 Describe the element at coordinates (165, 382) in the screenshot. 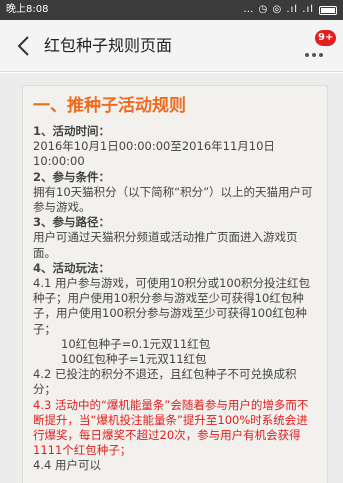

I see `rule-line: 4.2 已投注的积分不退还，且红包种子不可兑换成积分；` at that location.